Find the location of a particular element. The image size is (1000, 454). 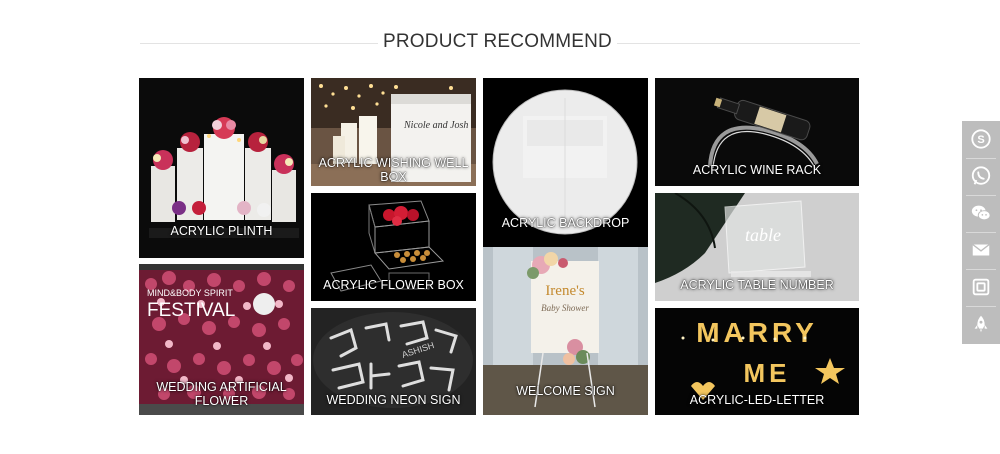

section-header: PRODUCT RECOMMEND is located at coordinates (500, 43).